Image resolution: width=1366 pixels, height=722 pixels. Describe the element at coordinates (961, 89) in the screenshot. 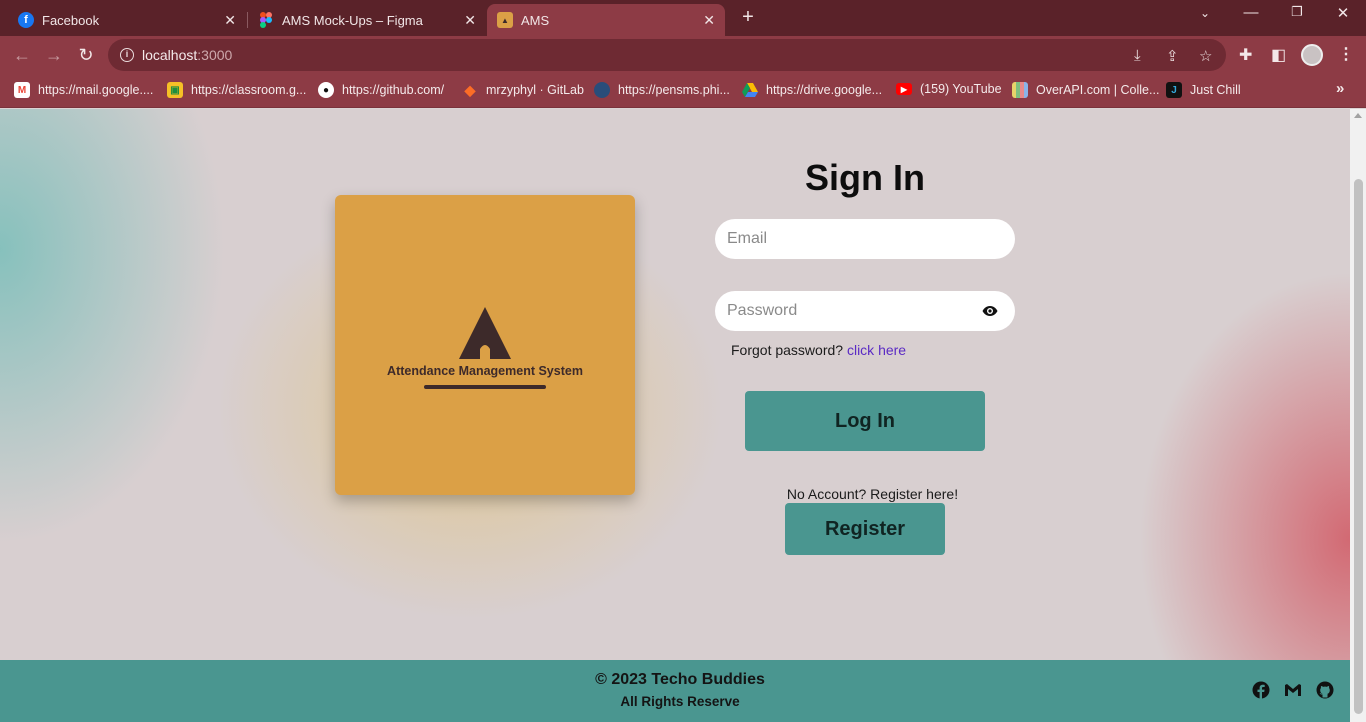

I see `bookmark-label: (159) YouTube` at that location.